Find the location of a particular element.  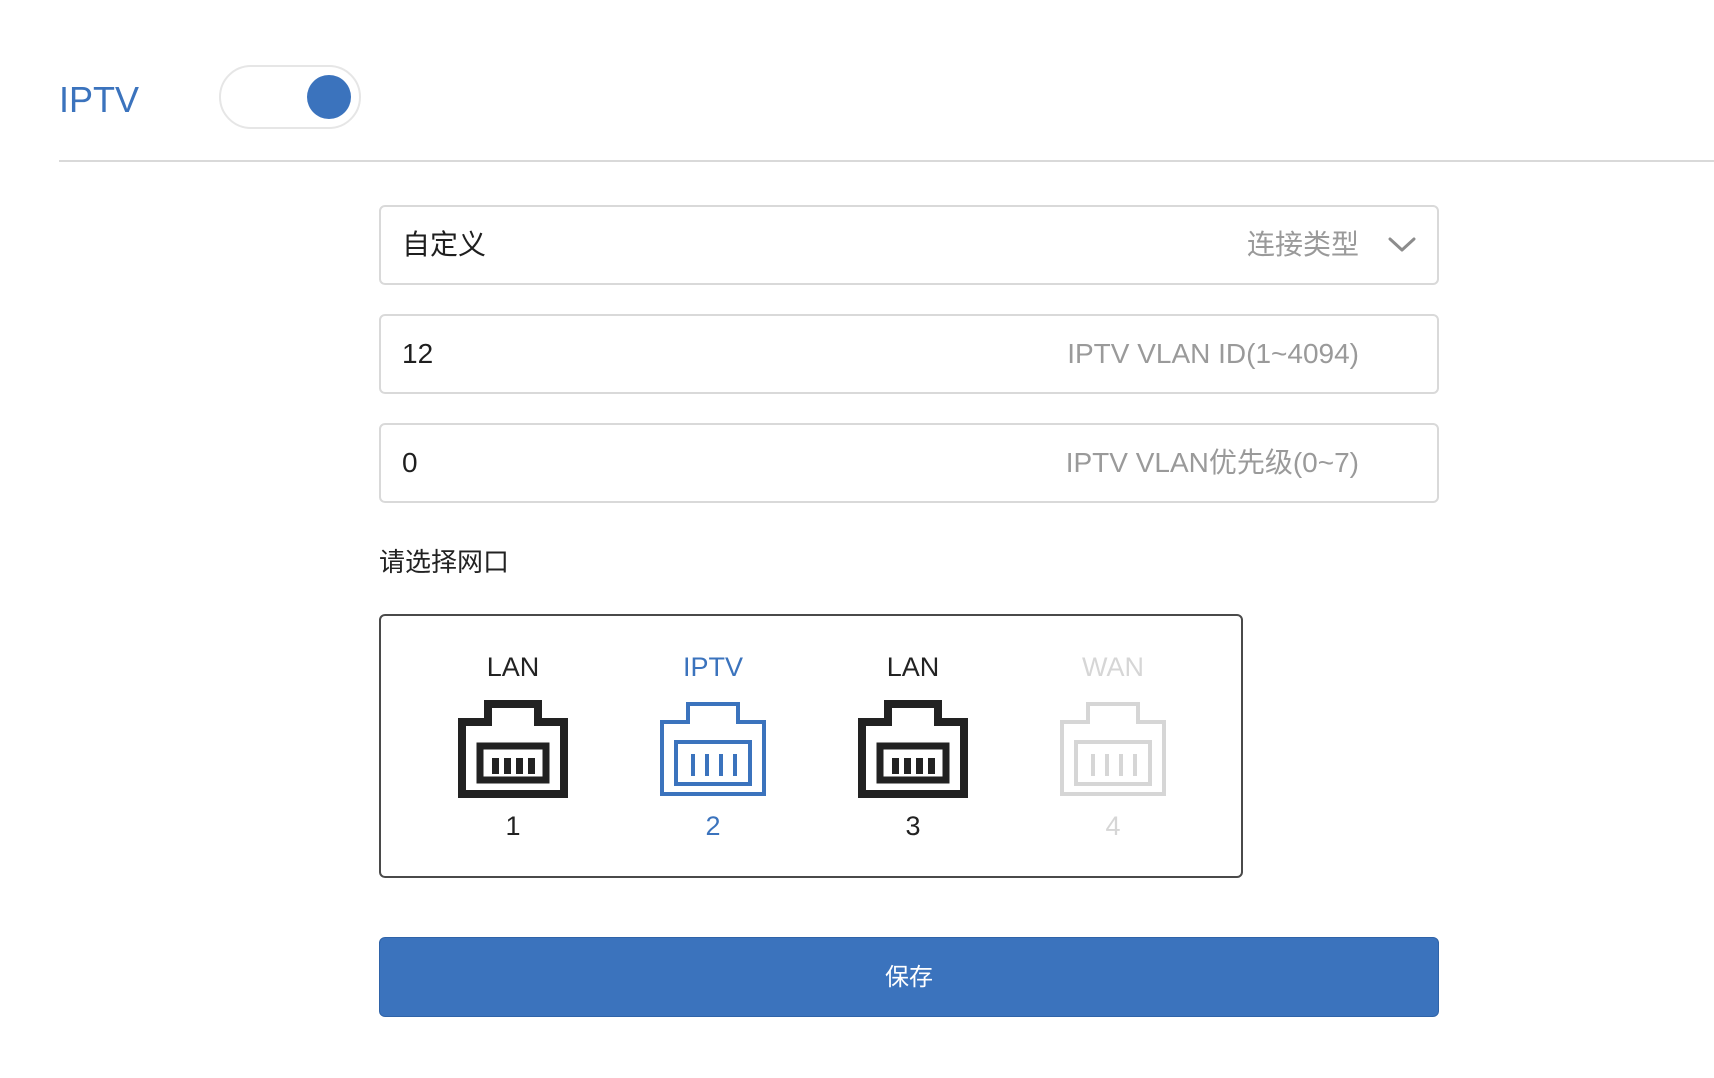

vlan-priority-field: IPTV VLAN优先级(0~7) is located at coordinates (909, 463).